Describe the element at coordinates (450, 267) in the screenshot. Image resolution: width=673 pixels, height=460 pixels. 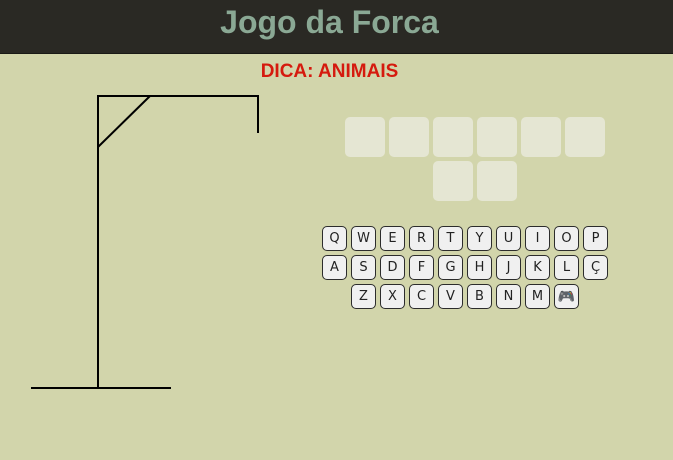
I see `key-g: G` at that location.